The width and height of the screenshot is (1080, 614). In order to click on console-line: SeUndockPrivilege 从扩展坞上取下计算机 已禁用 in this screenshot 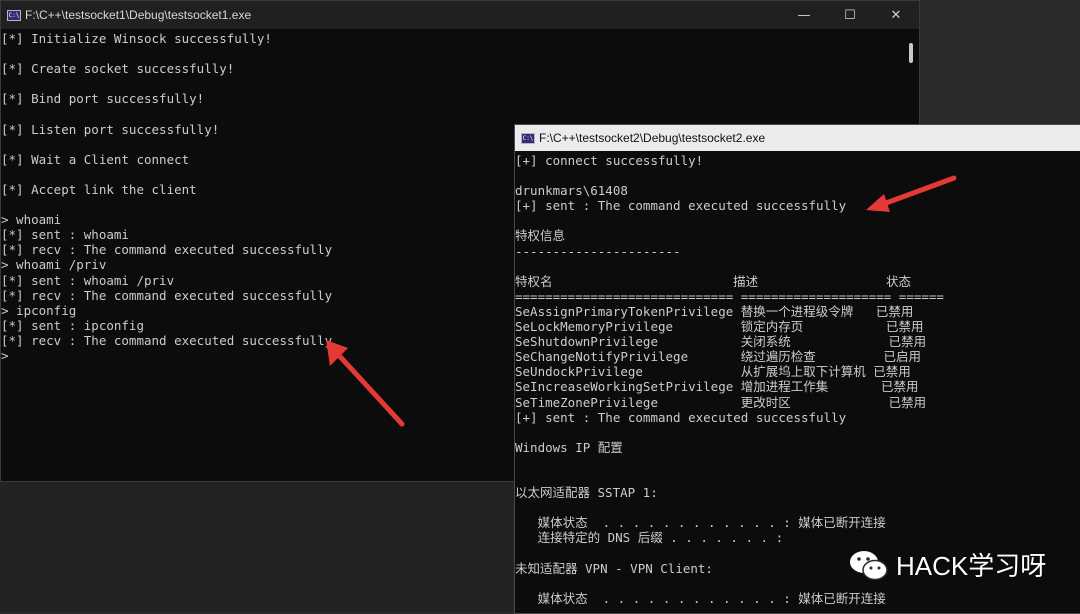, I will do `click(713, 372)`.